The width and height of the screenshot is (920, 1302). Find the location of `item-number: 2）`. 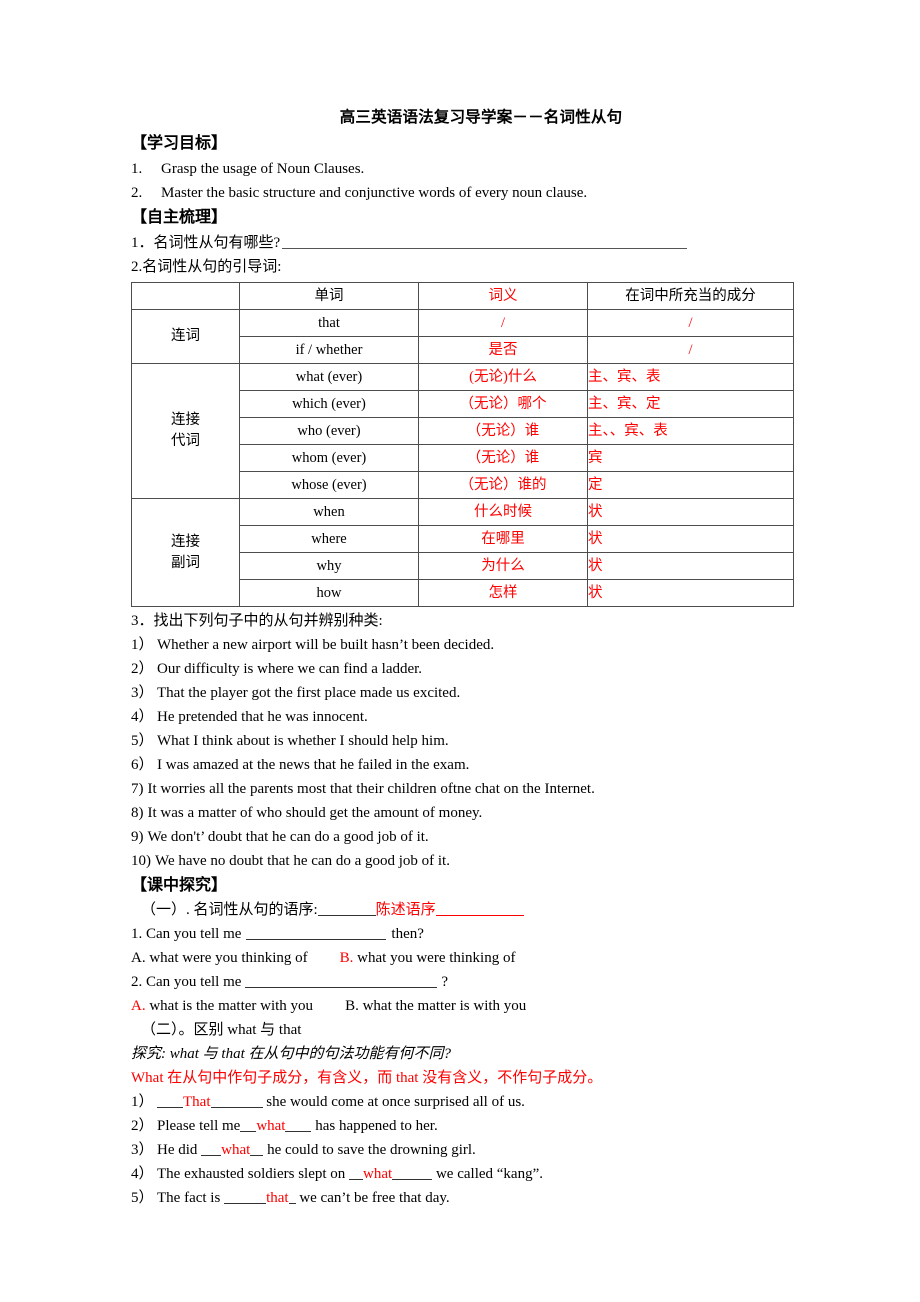

item-number: 2） is located at coordinates (142, 669).